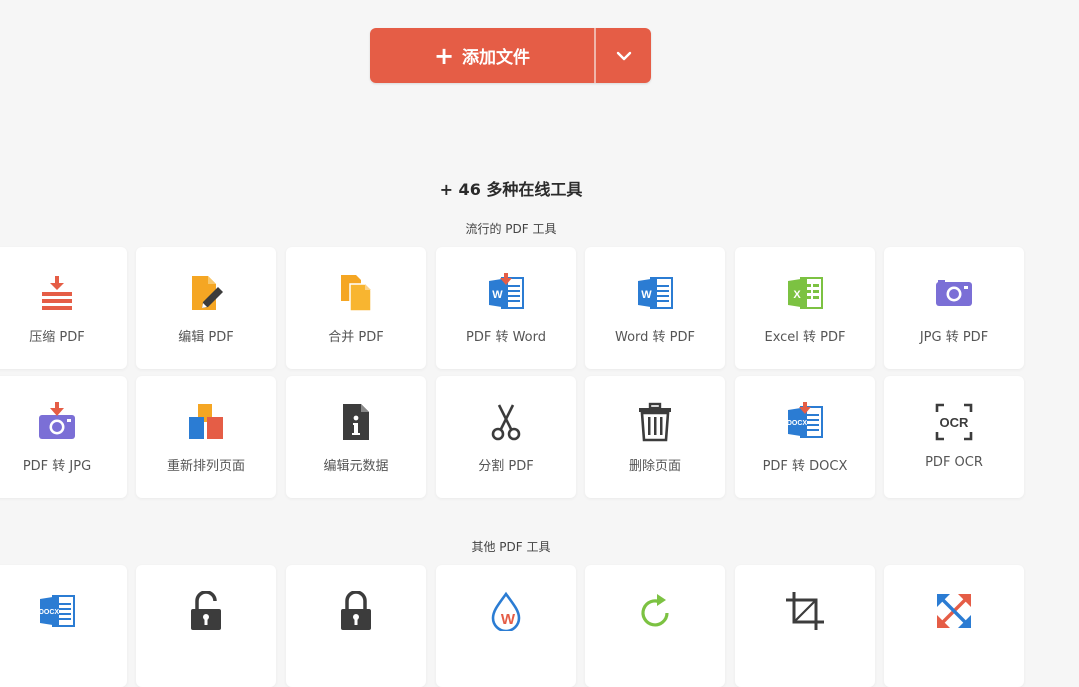 The image size is (1079, 687). What do you see at coordinates (496, 58) in the screenshot?
I see `add-file-label: 添加文件` at bounding box center [496, 58].